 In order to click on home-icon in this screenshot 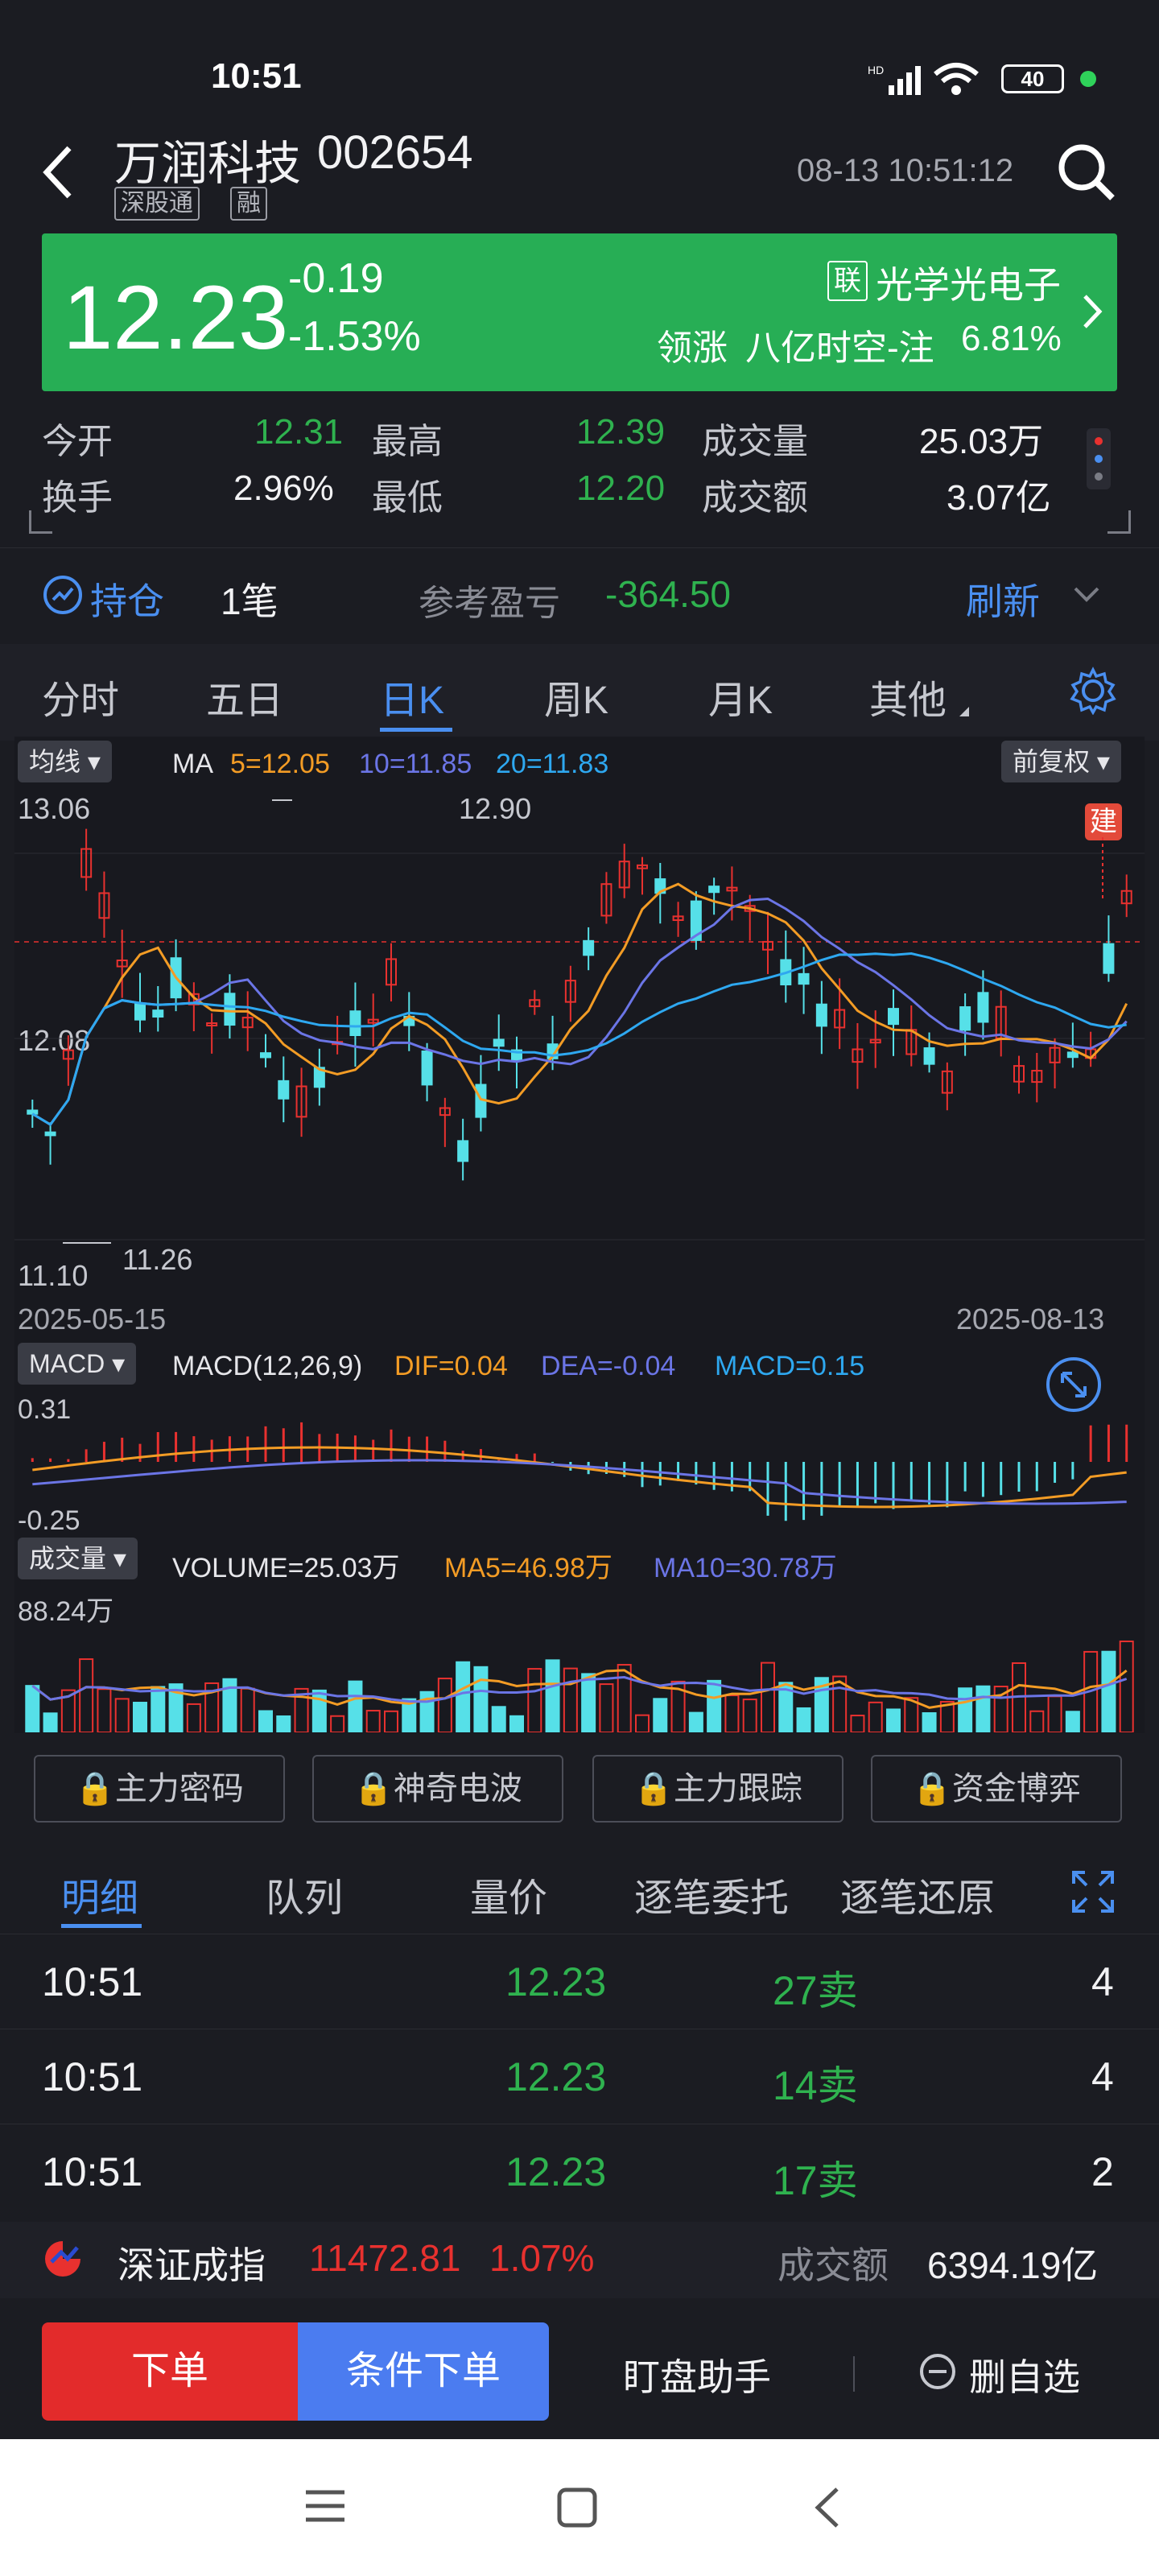, I will do `click(577, 2509)`.